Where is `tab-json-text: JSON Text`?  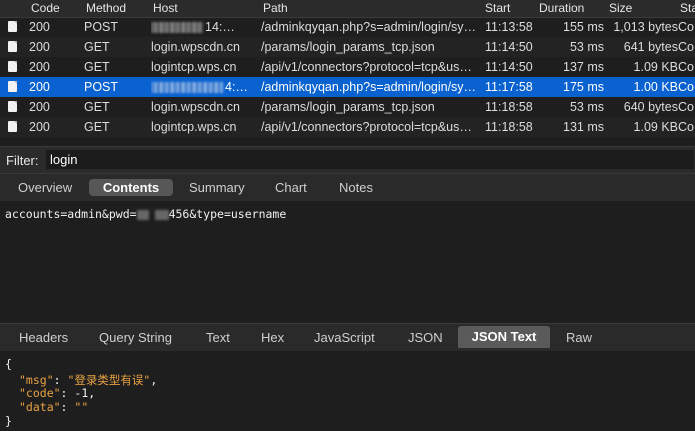
tab-json-text: JSON Text is located at coordinates (504, 337).